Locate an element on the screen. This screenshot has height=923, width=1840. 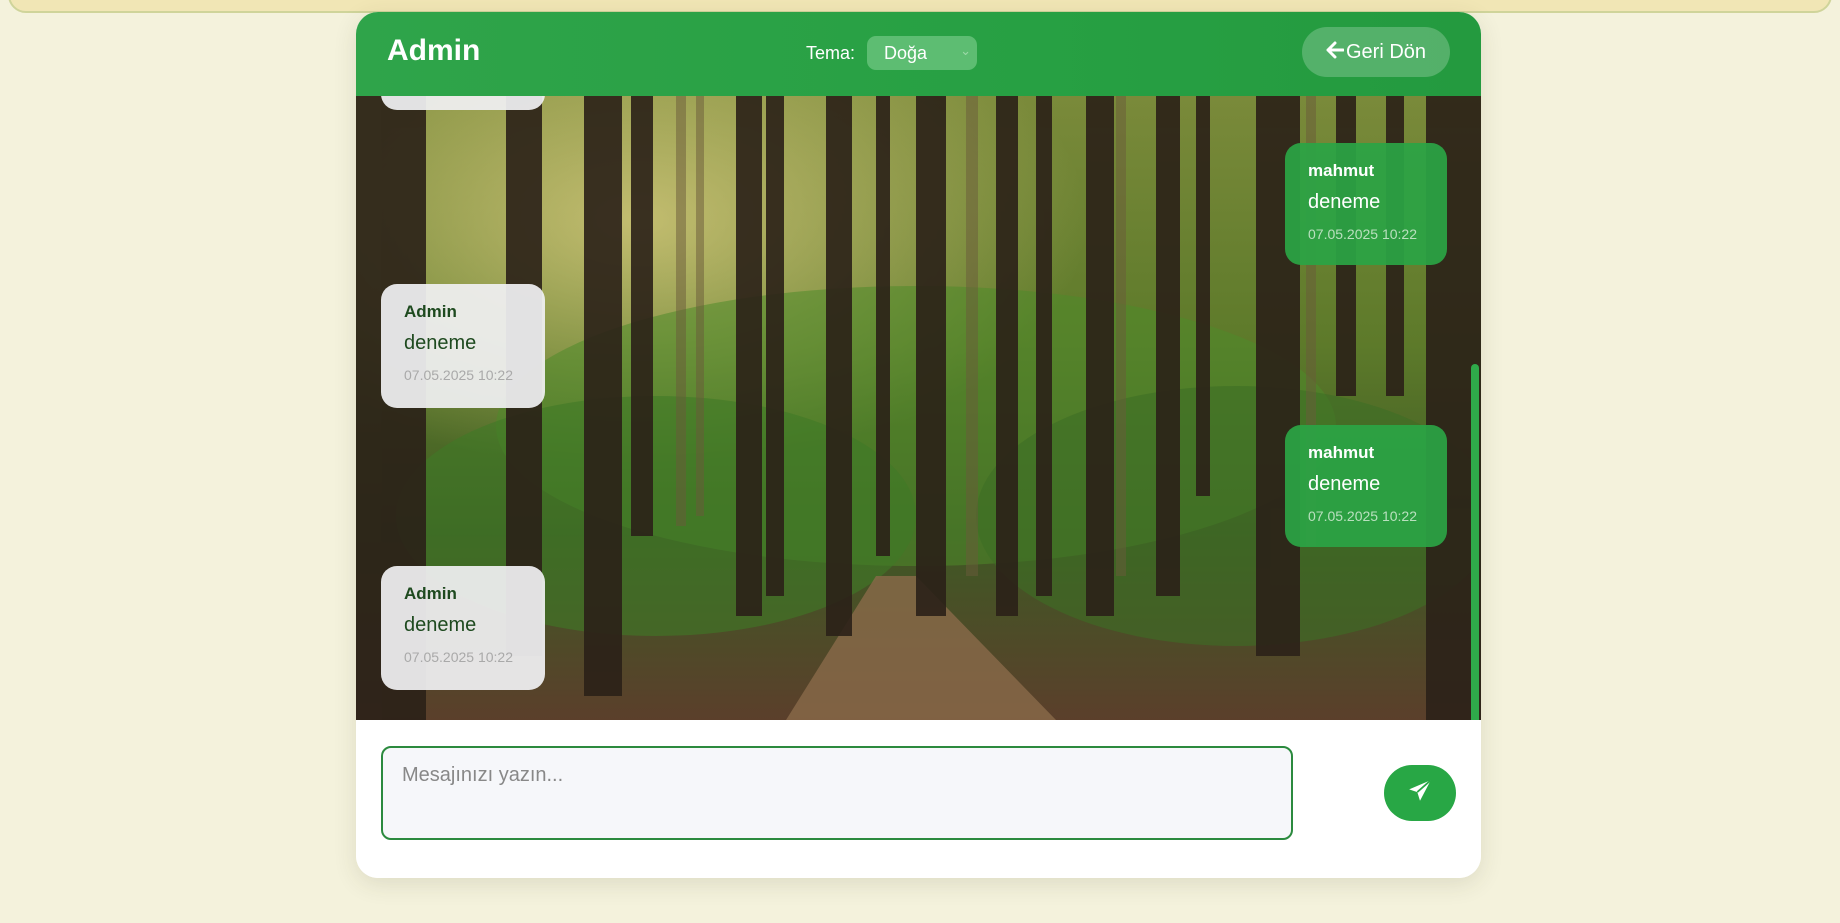
paper-plane-icon is located at coordinates (1420, 793).